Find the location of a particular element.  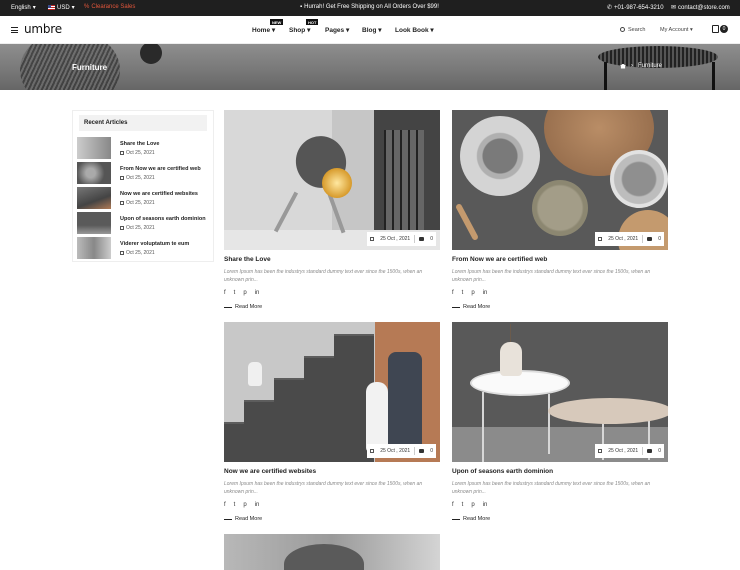

clearance-link: % Clearance Sales is located at coordinates (109, 7).